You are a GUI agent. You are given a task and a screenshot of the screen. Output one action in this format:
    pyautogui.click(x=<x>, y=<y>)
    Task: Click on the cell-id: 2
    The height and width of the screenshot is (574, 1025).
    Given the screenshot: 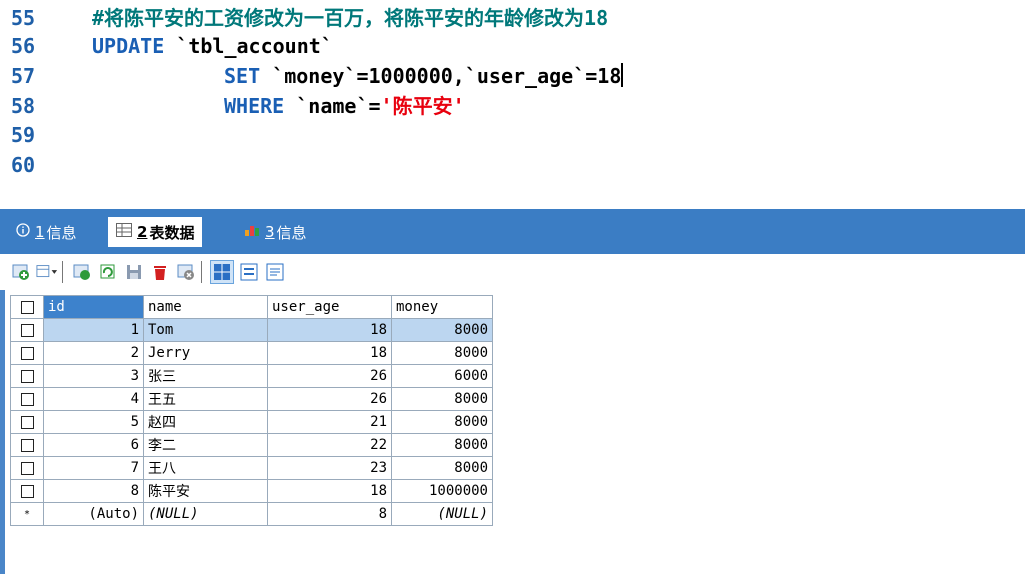 What is the action you would take?
    pyautogui.click(x=93, y=353)
    